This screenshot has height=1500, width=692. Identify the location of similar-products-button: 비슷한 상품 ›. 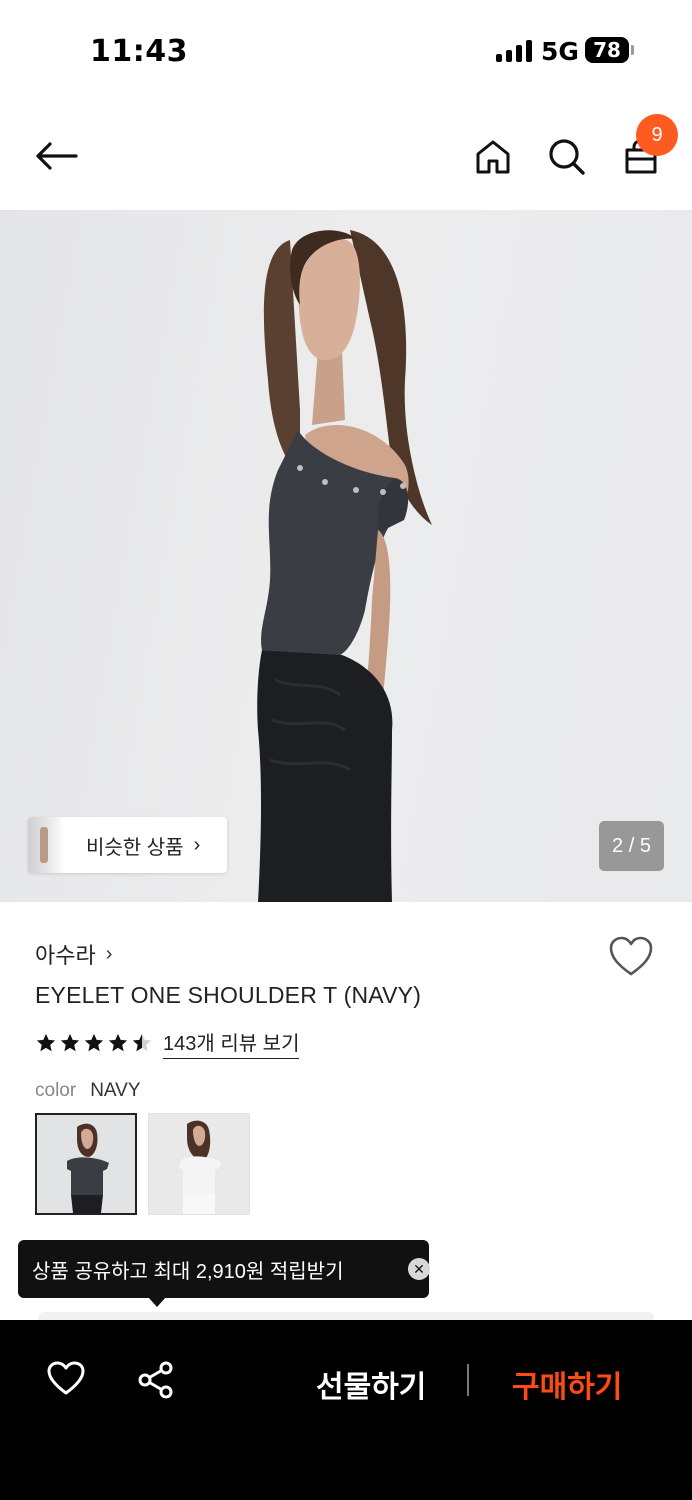
(127, 845).